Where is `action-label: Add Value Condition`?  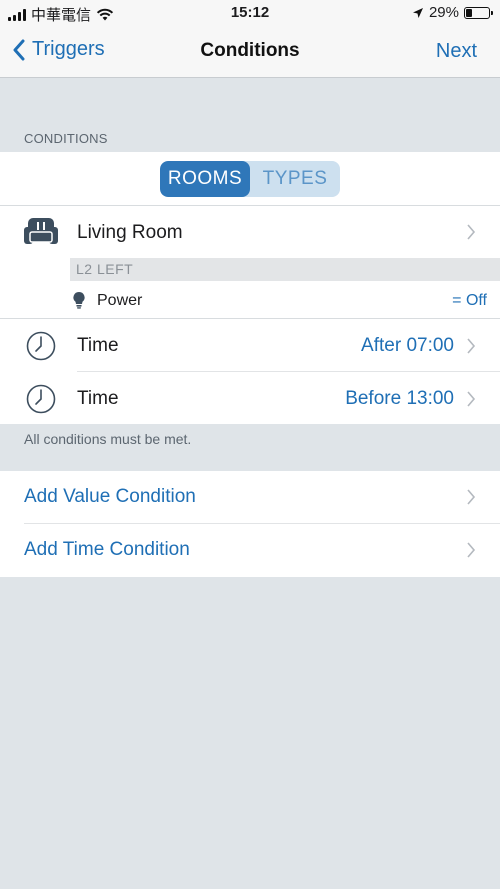 action-label: Add Value Condition is located at coordinates (110, 496).